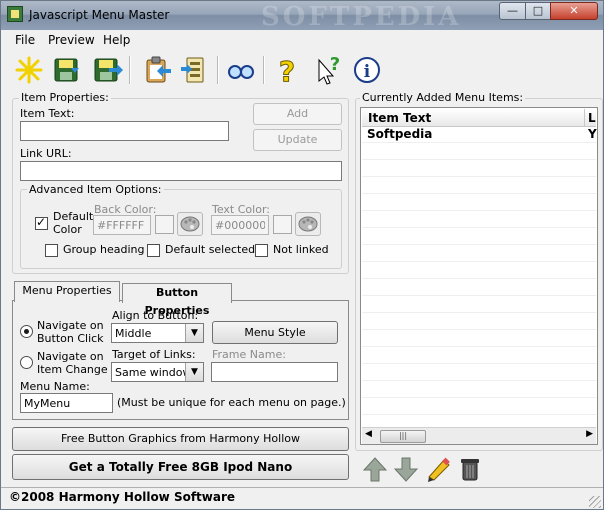  Describe the element at coordinates (95, 189) in the screenshot. I see `advanced-options-legend: Advanced Item Options:` at that location.